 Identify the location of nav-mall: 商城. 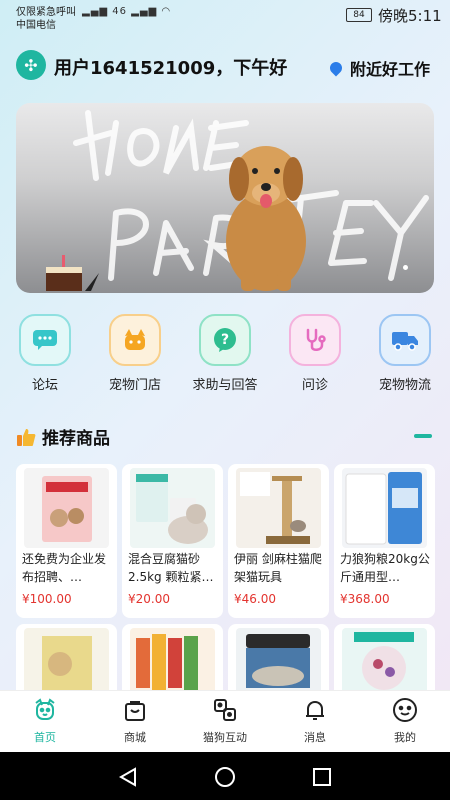
(135, 721).